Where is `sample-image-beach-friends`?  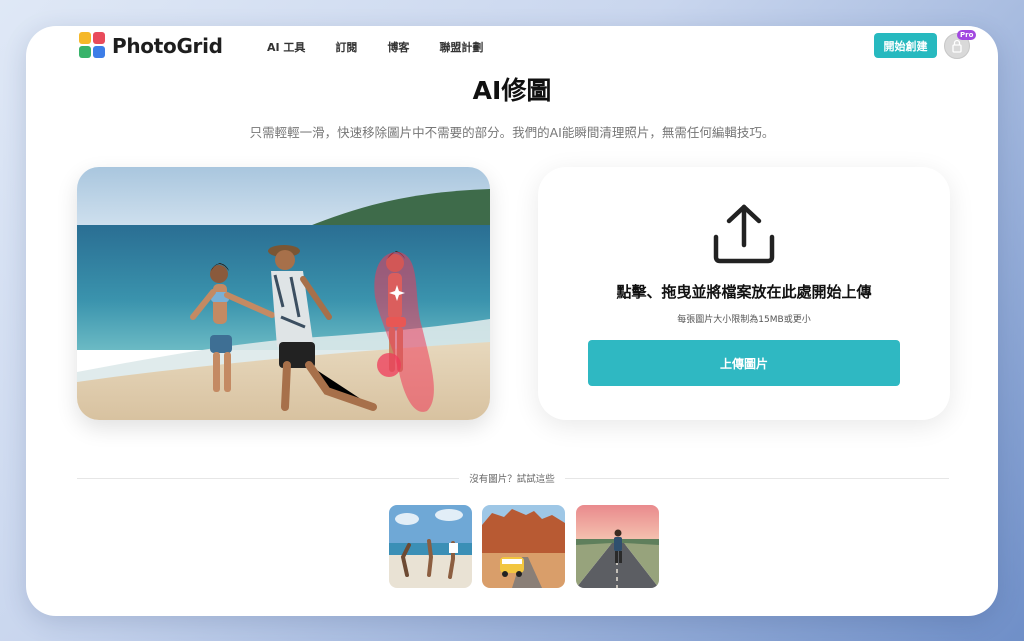 sample-image-beach-friends is located at coordinates (430, 546).